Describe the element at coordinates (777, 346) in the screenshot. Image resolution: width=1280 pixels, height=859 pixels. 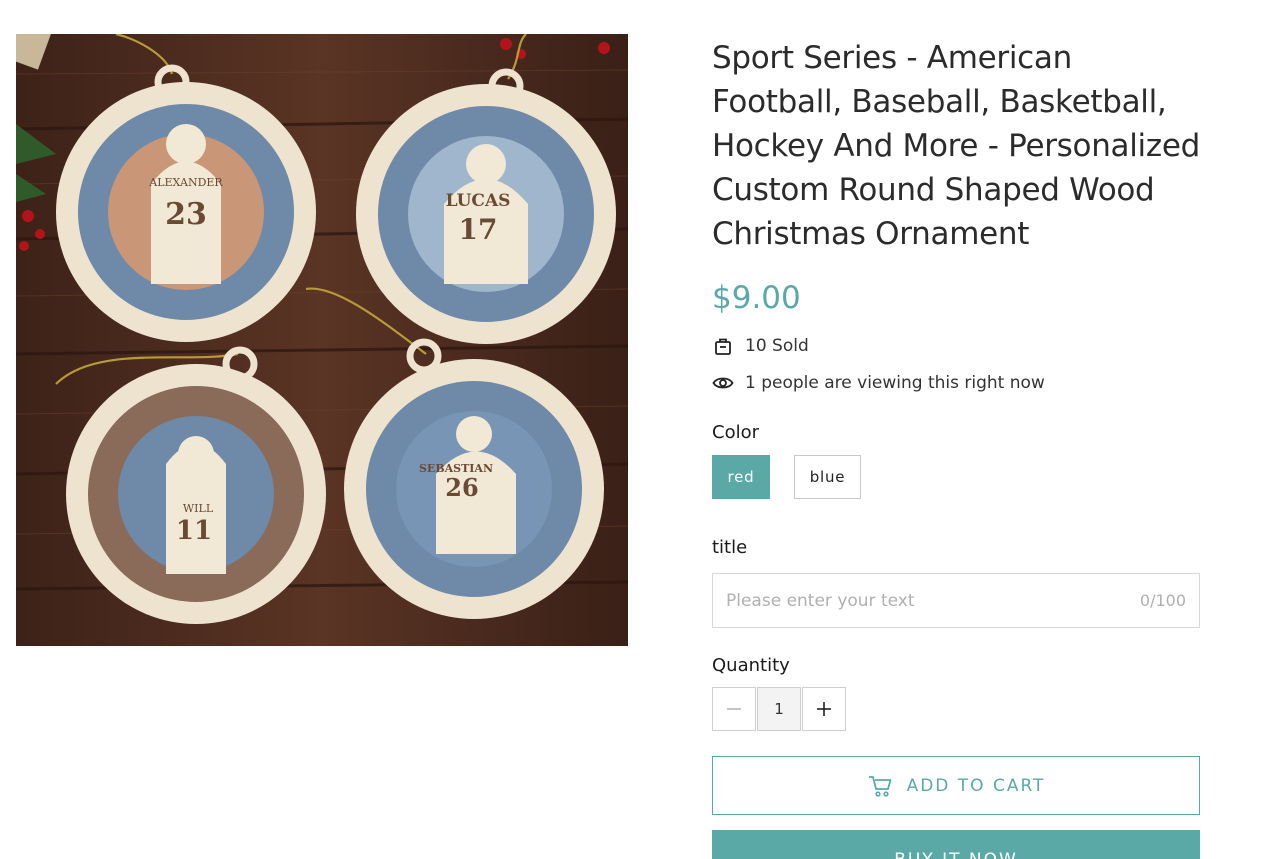
I see `sold-text: 10 Sold` at that location.